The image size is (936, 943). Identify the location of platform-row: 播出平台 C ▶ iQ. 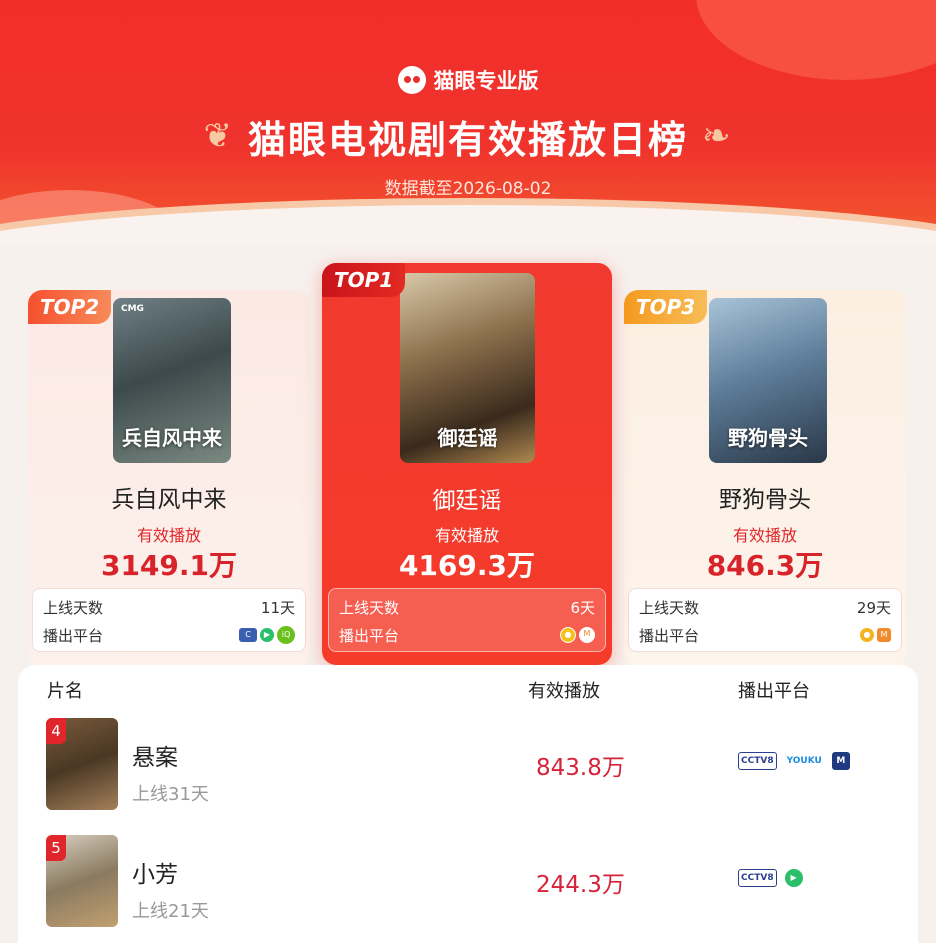
(169, 635).